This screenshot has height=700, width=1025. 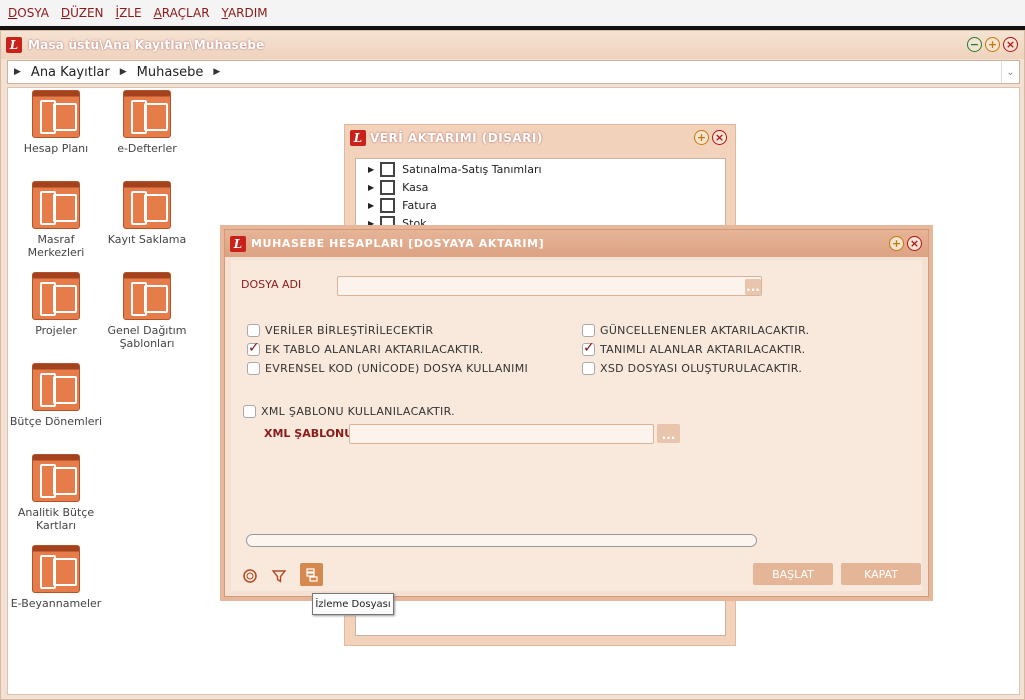 I want to click on desktop-icon-e-beyannameler: E-Beyannameler, so click(x=56, y=577).